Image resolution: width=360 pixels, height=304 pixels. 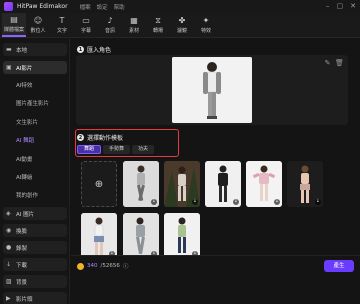 What do you see at coordinates (35, 213) in the screenshot?
I see `sidebar-item-ai-image: ◈ AI 圖片` at bounding box center [35, 213].